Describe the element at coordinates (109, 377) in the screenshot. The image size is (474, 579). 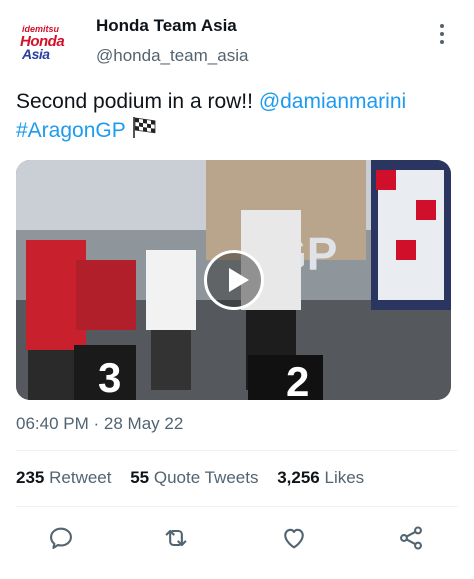
I see `svg-text: 3` at that location.